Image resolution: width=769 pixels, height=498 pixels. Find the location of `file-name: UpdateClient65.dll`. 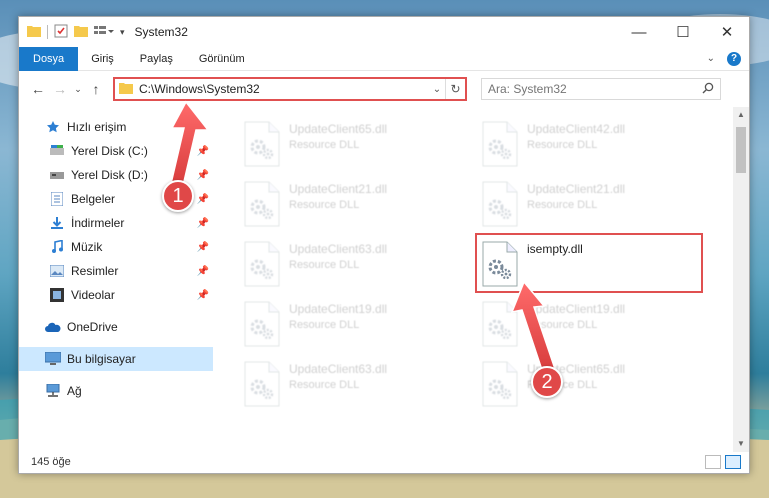

file-name: UpdateClient65.dll is located at coordinates (338, 129).